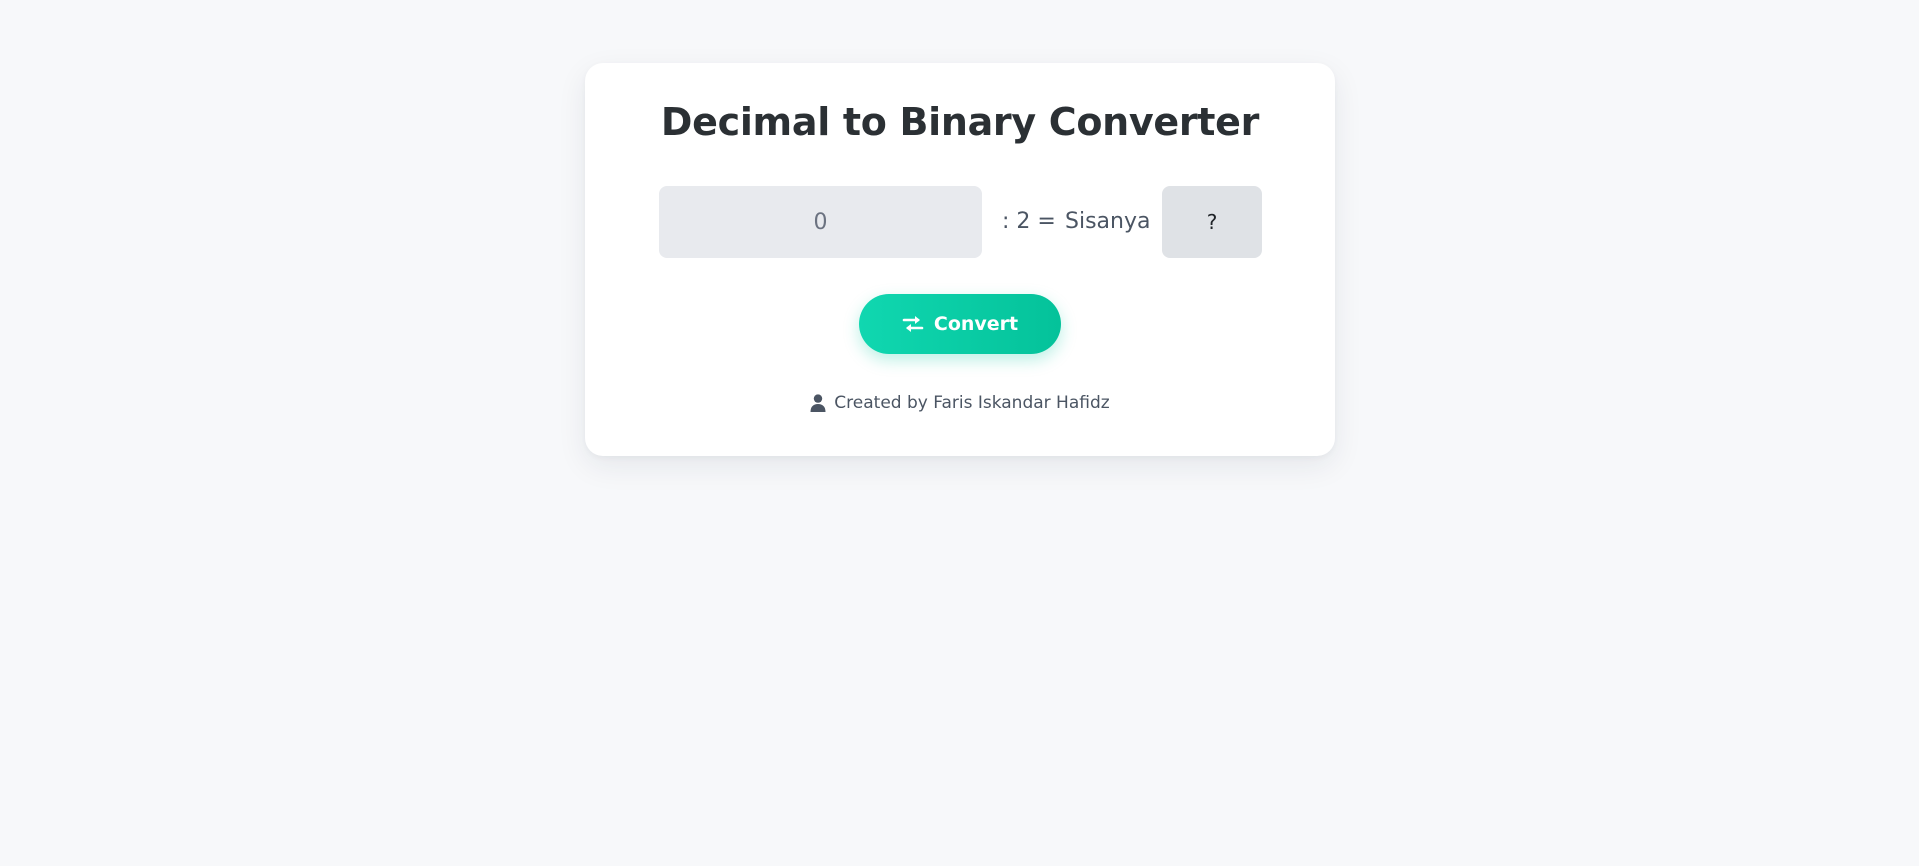 The height and width of the screenshot is (866, 1919). I want to click on remainder-label: Sisanya, so click(1108, 221).